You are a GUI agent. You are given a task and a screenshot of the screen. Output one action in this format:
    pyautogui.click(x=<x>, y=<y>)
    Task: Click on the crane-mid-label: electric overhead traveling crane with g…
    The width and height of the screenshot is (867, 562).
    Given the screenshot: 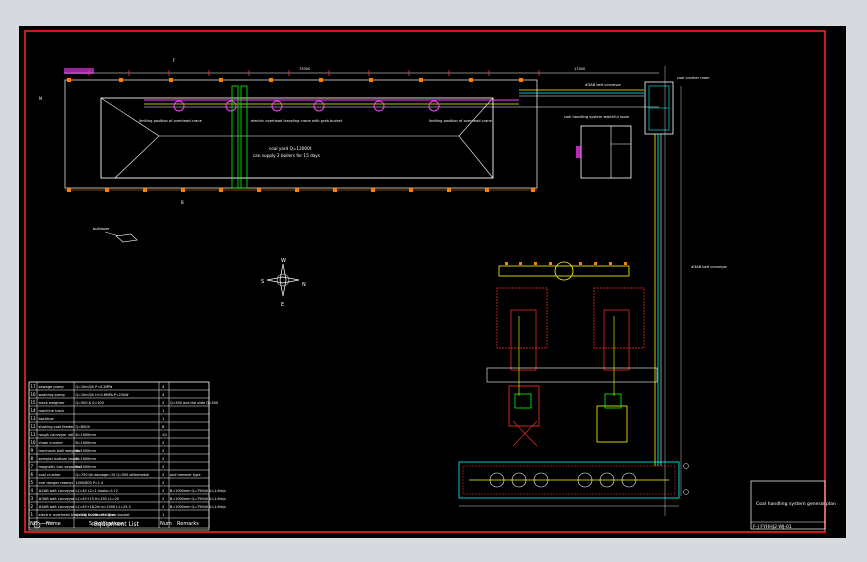 What is the action you would take?
    pyautogui.click(x=297, y=121)
    